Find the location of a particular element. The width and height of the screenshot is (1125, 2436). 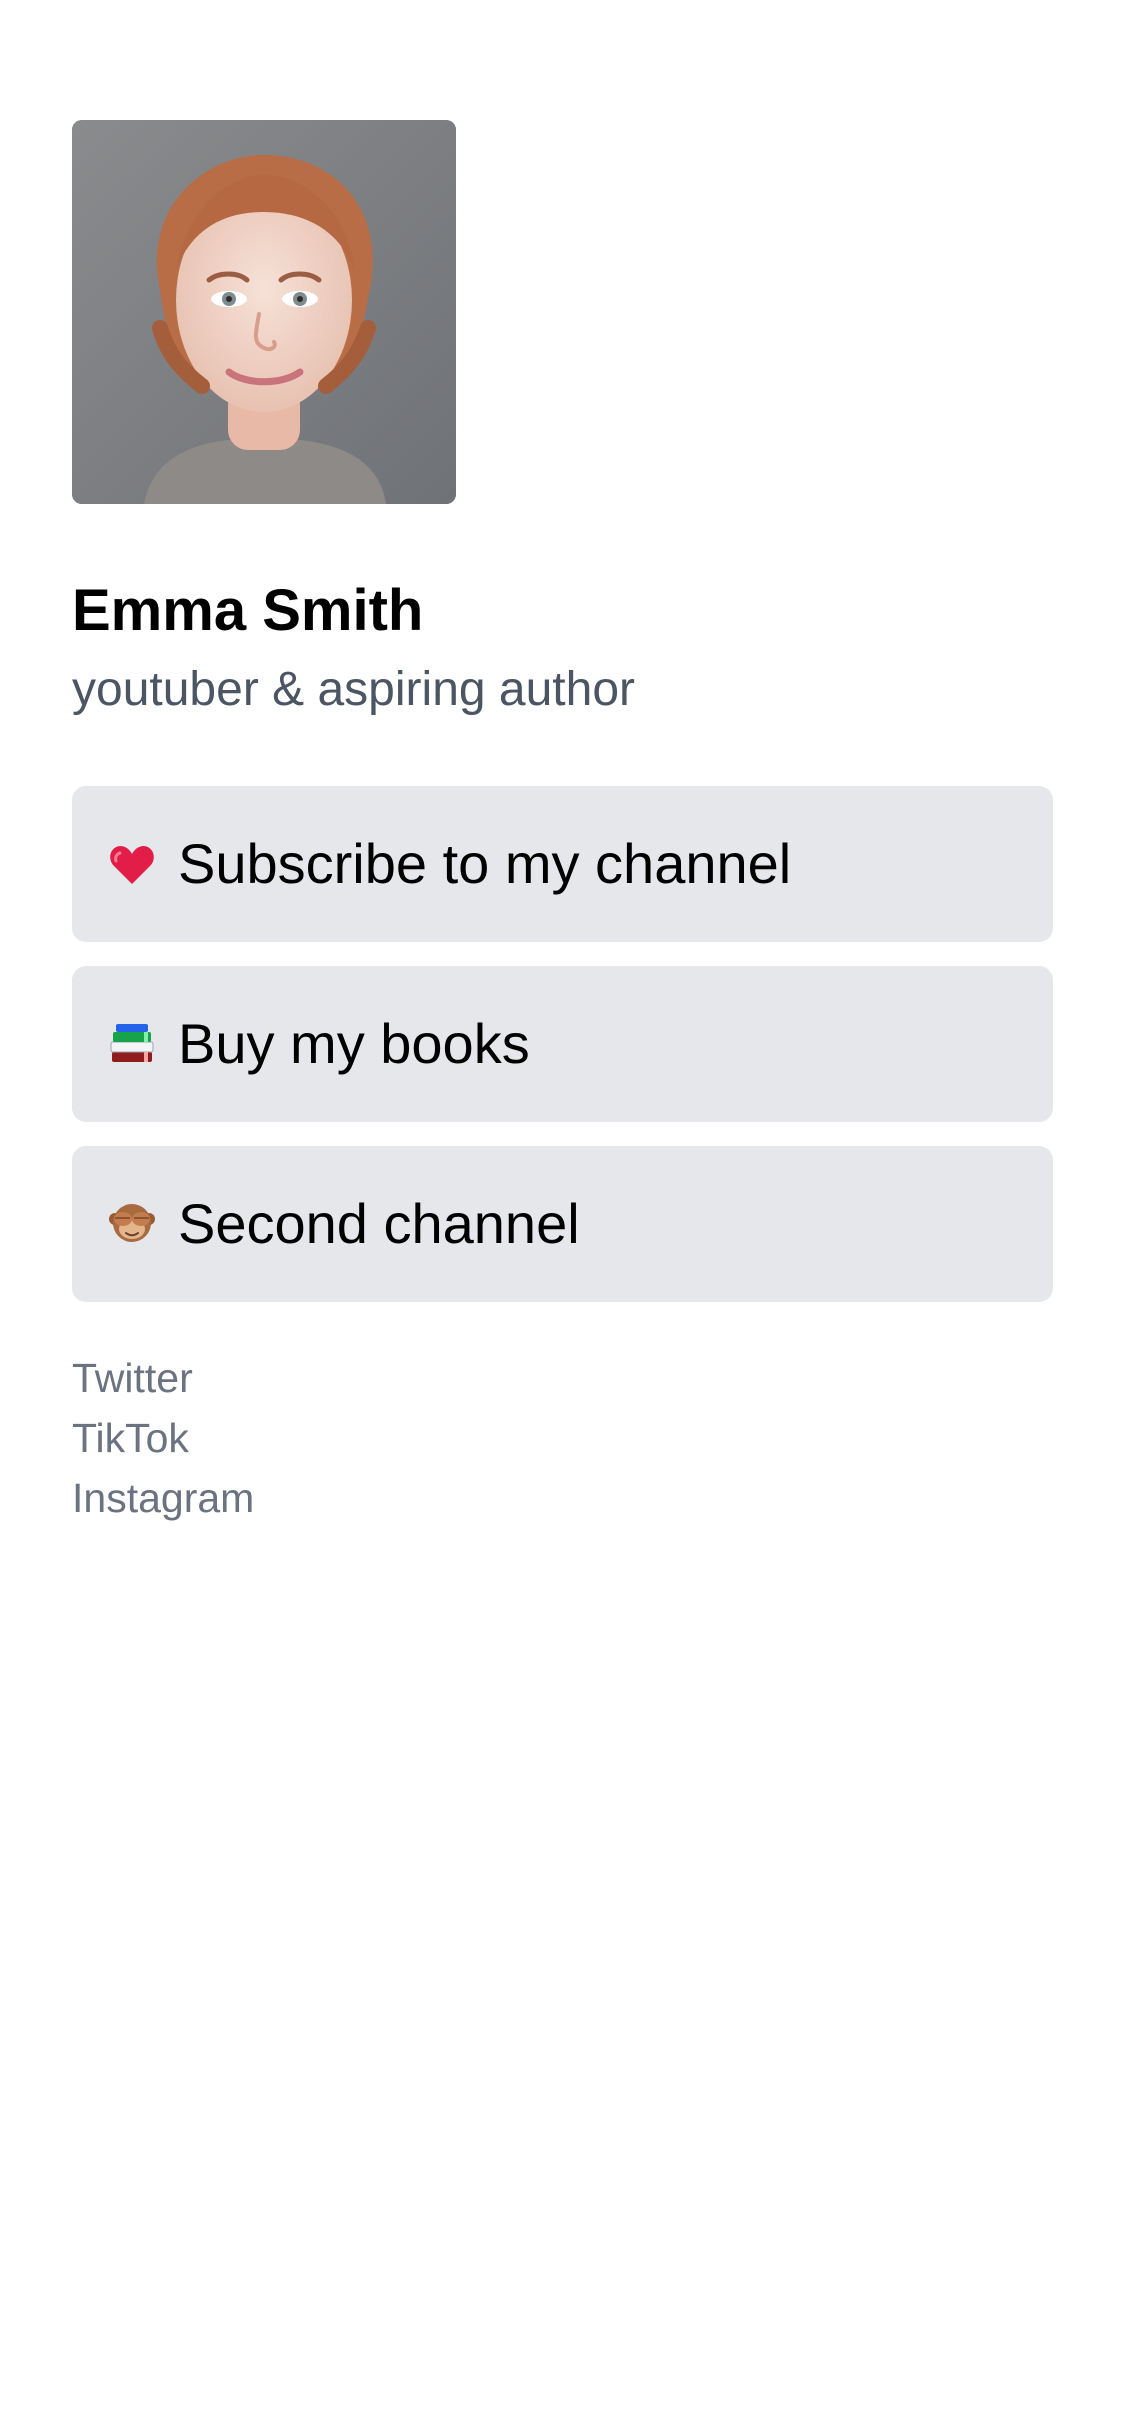

second-channel-label: Second channel is located at coordinates (379, 1223).